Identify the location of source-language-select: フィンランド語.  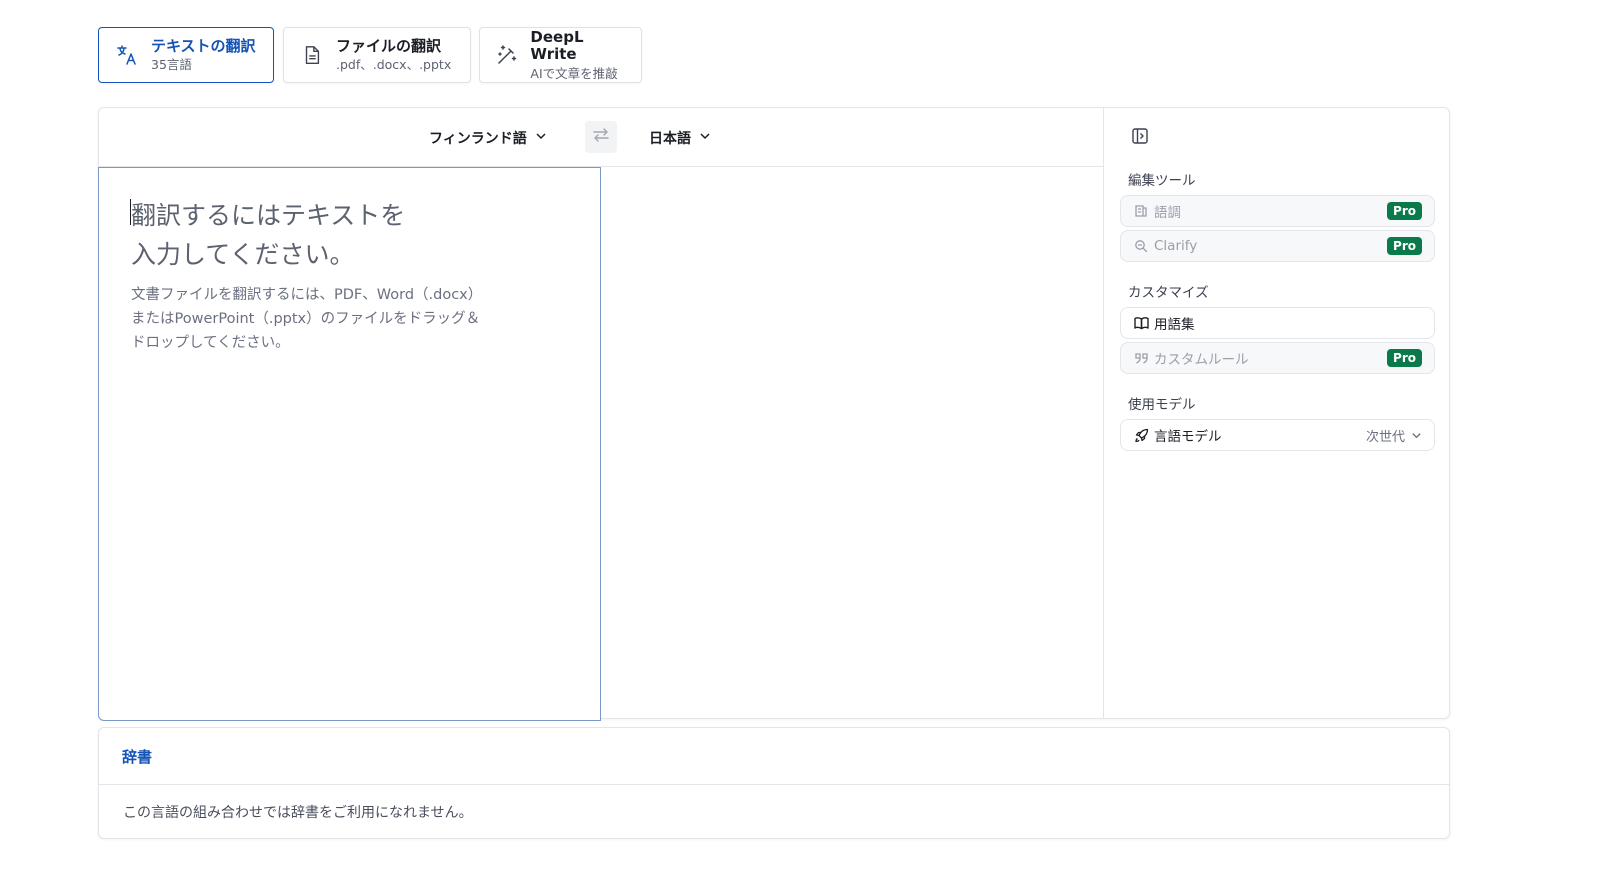
(488, 138).